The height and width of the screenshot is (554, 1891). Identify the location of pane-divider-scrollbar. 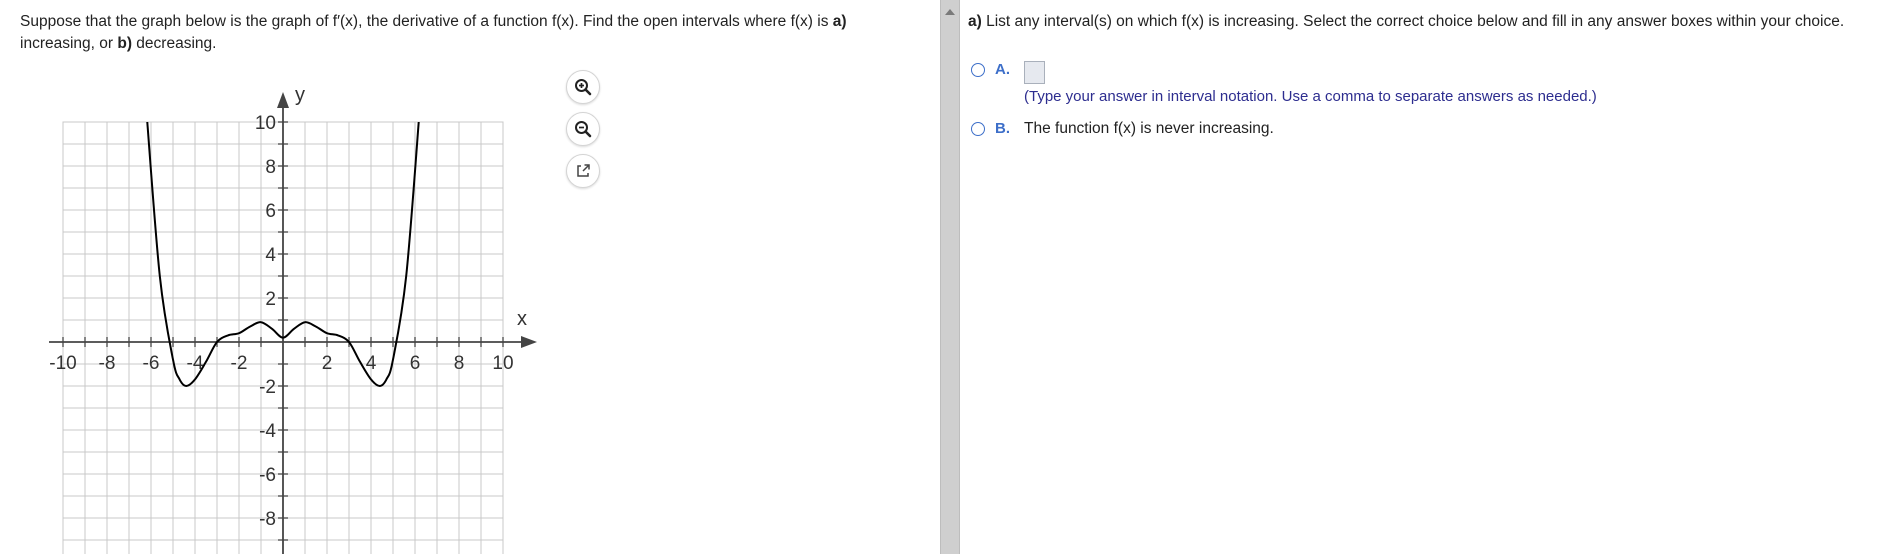
(950, 277).